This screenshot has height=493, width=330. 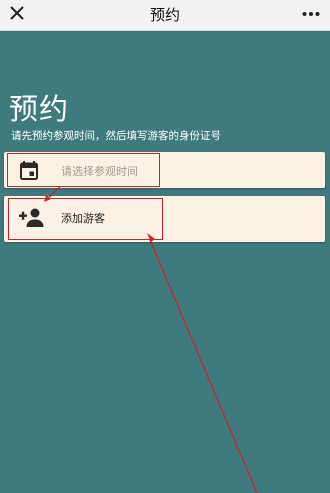 I want to click on add-person-icon, so click(x=32, y=218).